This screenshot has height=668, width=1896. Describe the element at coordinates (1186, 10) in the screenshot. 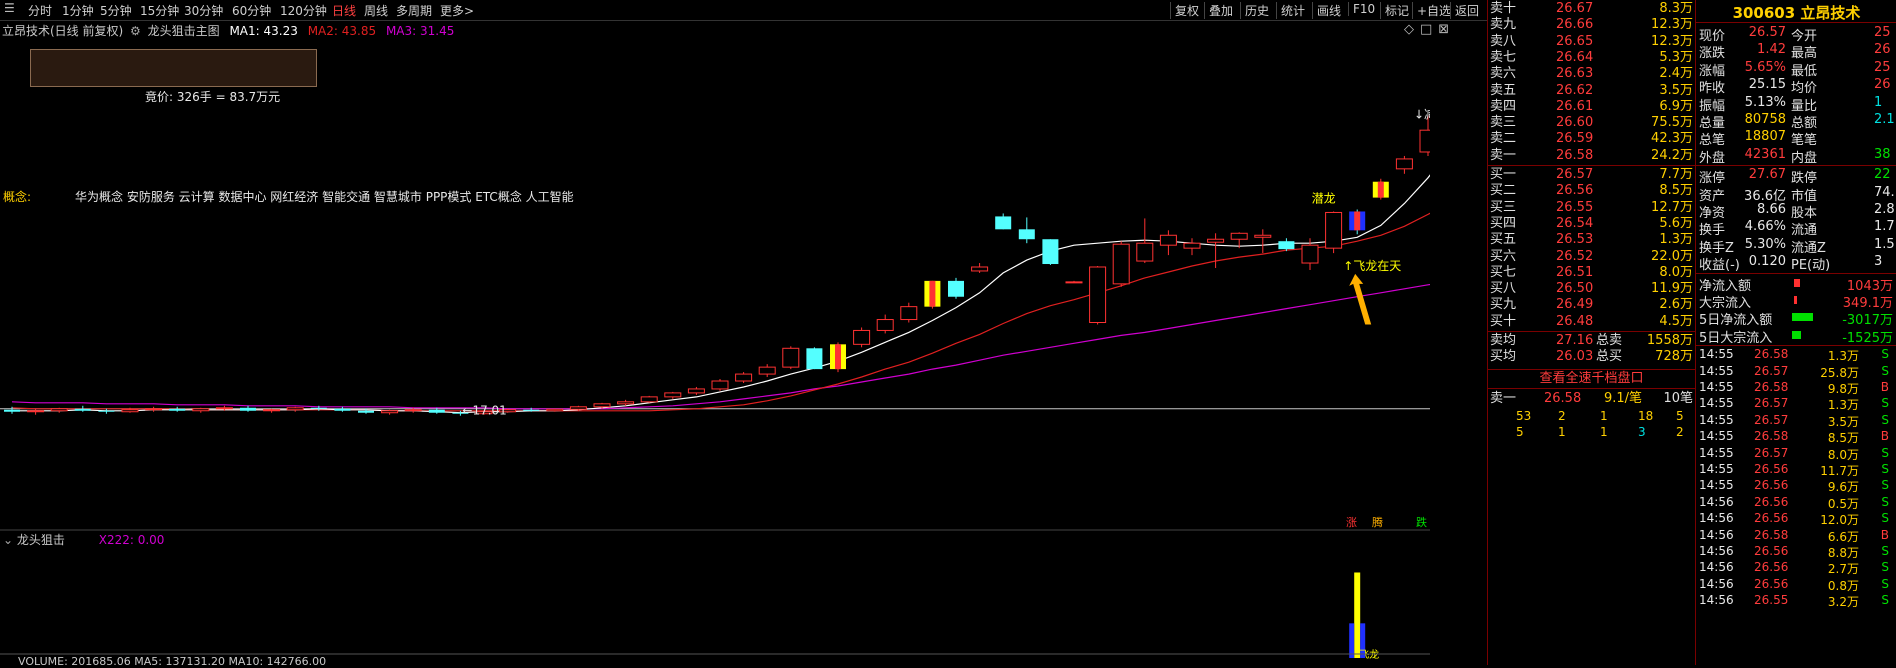

I see `toolbar-button-0: 复权` at that location.